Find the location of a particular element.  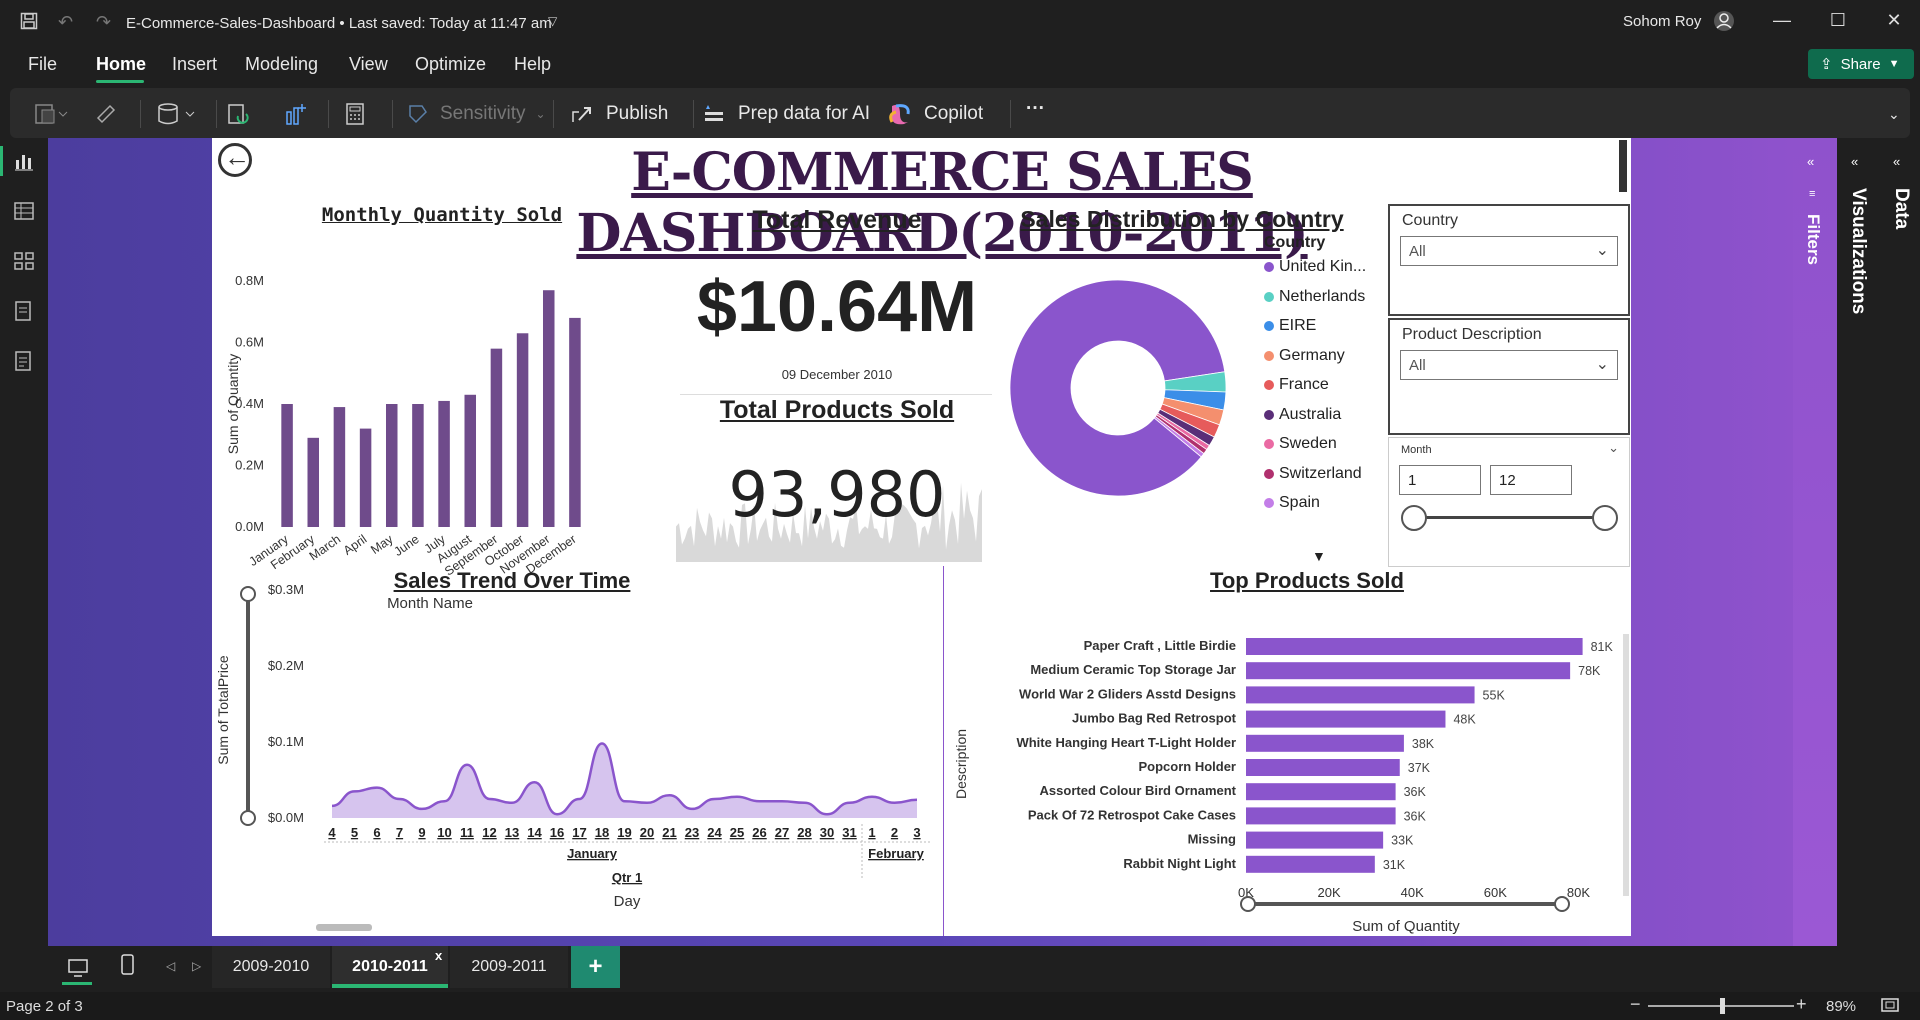

legend-item: France is located at coordinates (1296, 385).